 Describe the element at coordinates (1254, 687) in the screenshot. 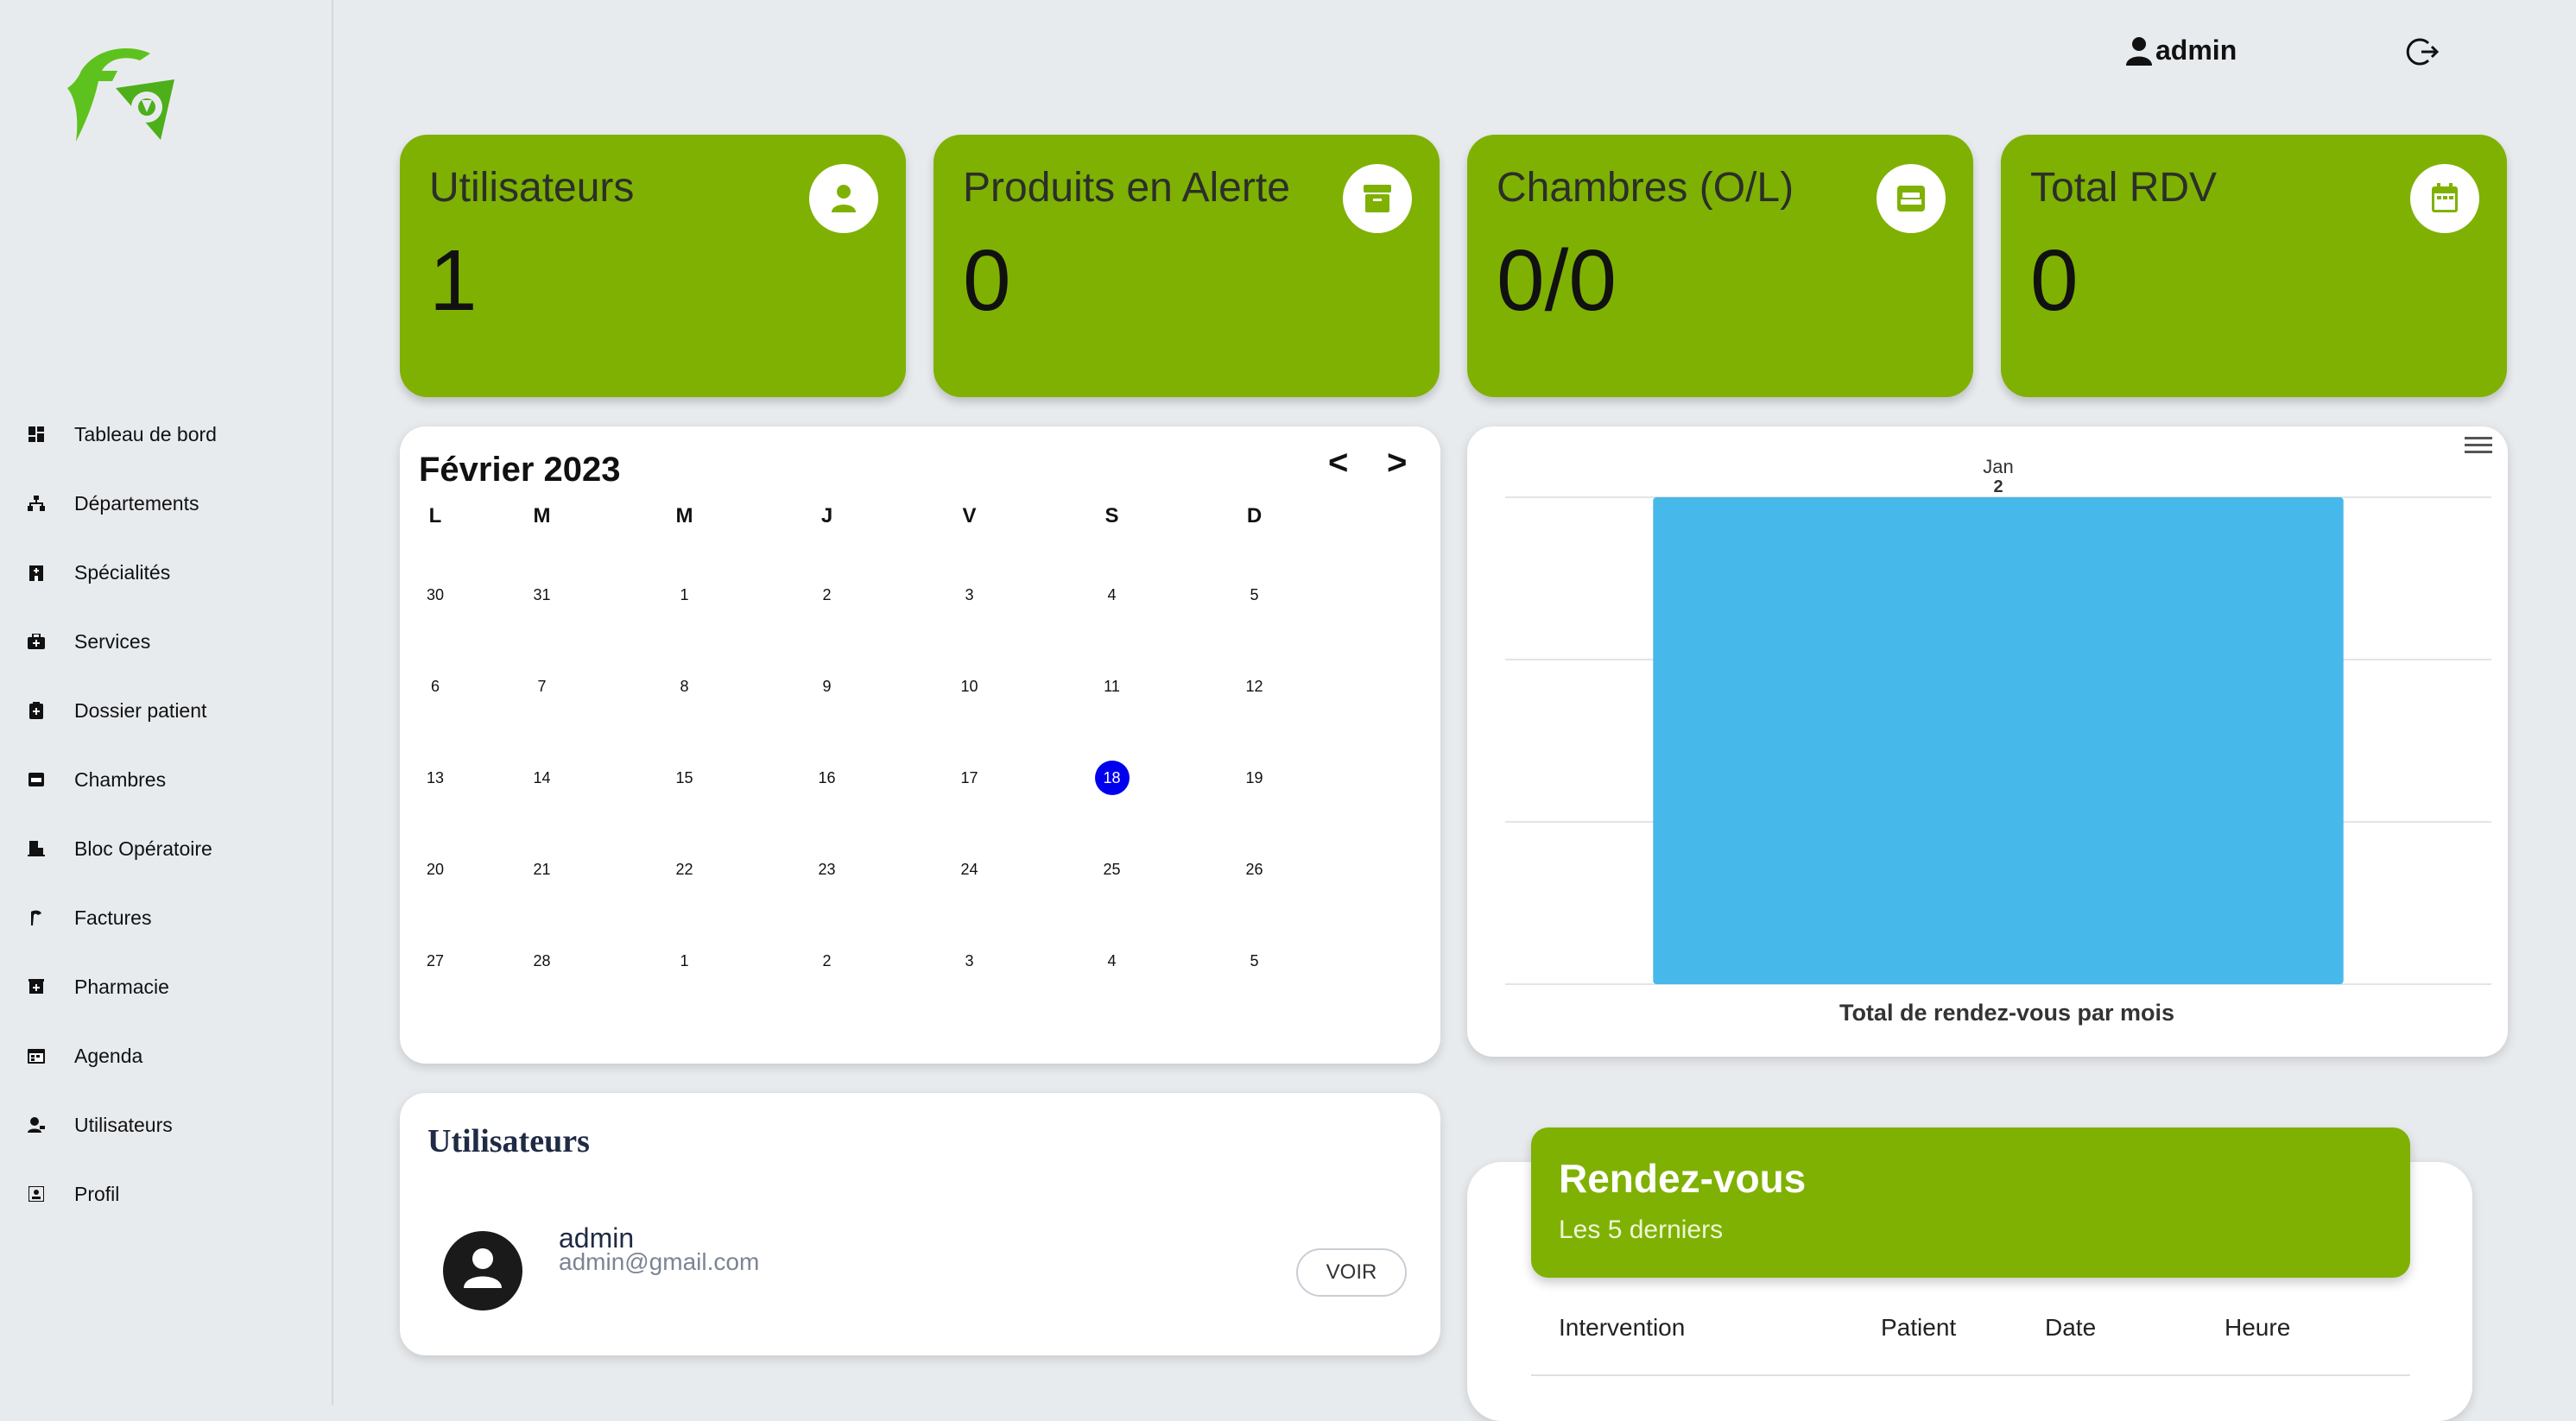

I see `calendar-day: 12` at that location.